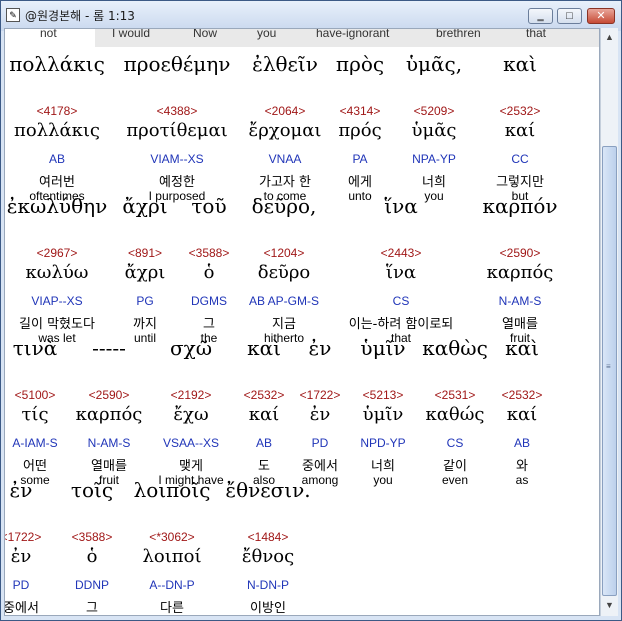 Image resolution: width=622 pixels, height=621 pixels. Describe the element at coordinates (383, 443) in the screenshot. I see `parsing-code: NPD-YP` at that location.